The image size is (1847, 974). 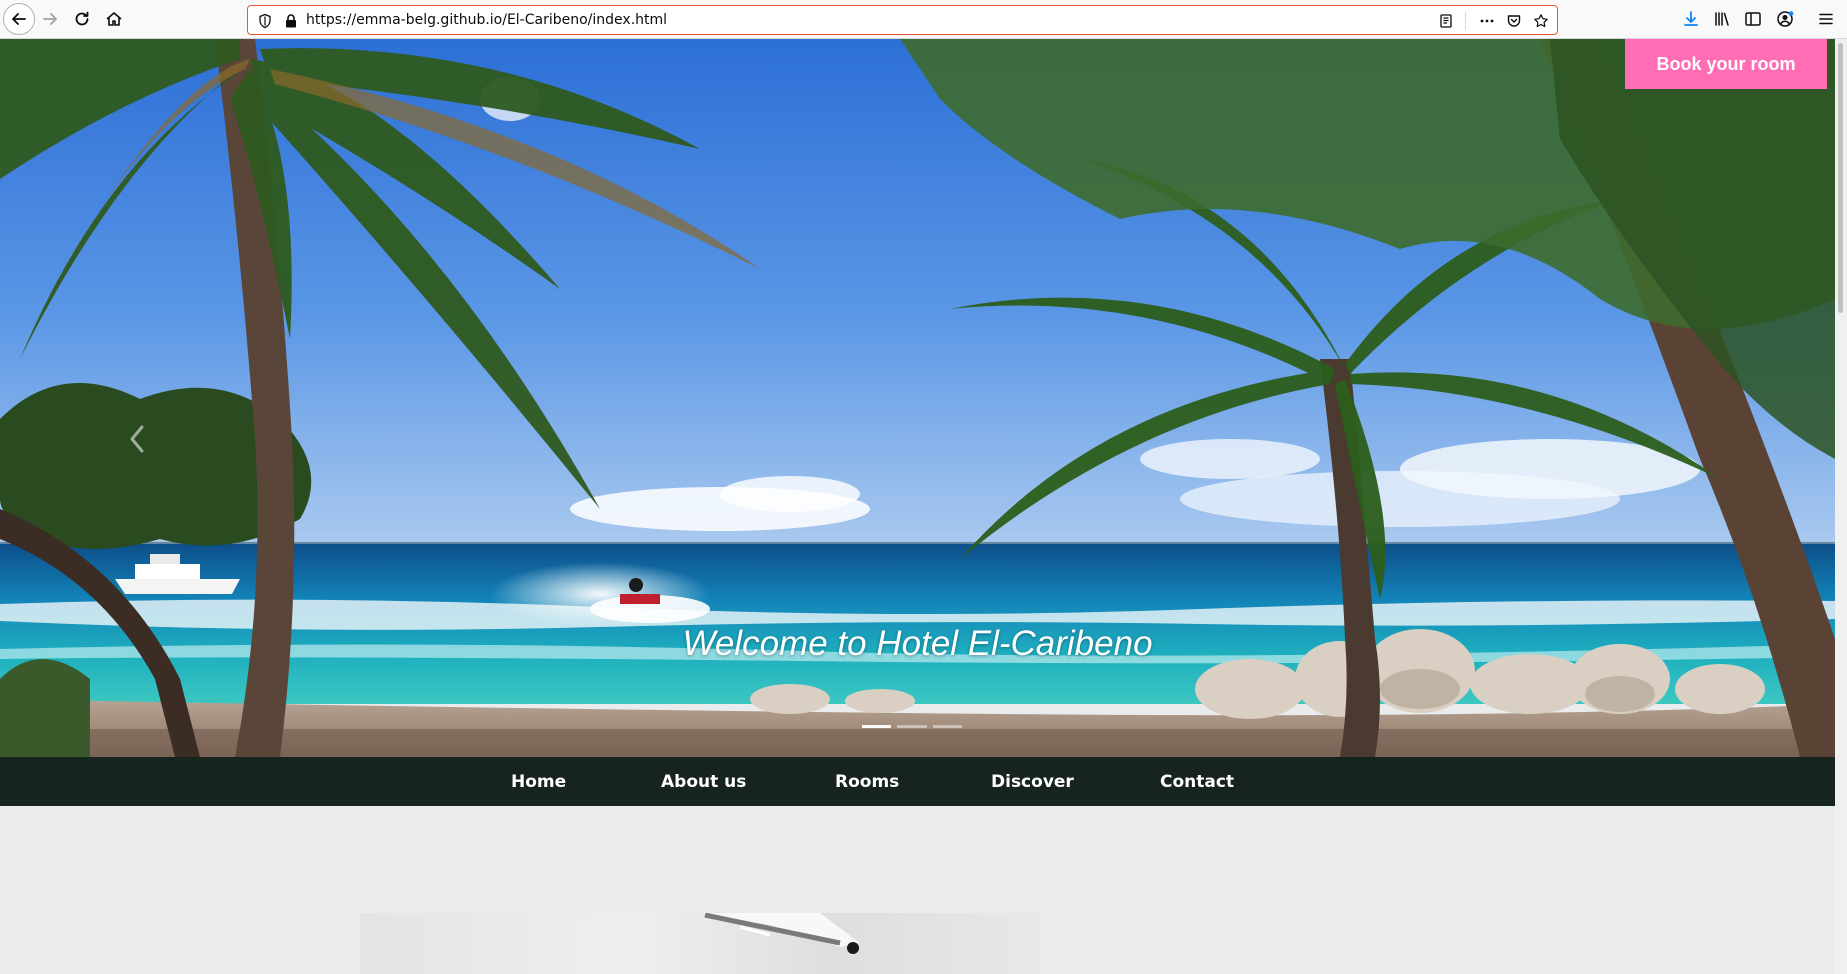 What do you see at coordinates (867, 781) in the screenshot?
I see `nav-rooms-link: Rooms` at bounding box center [867, 781].